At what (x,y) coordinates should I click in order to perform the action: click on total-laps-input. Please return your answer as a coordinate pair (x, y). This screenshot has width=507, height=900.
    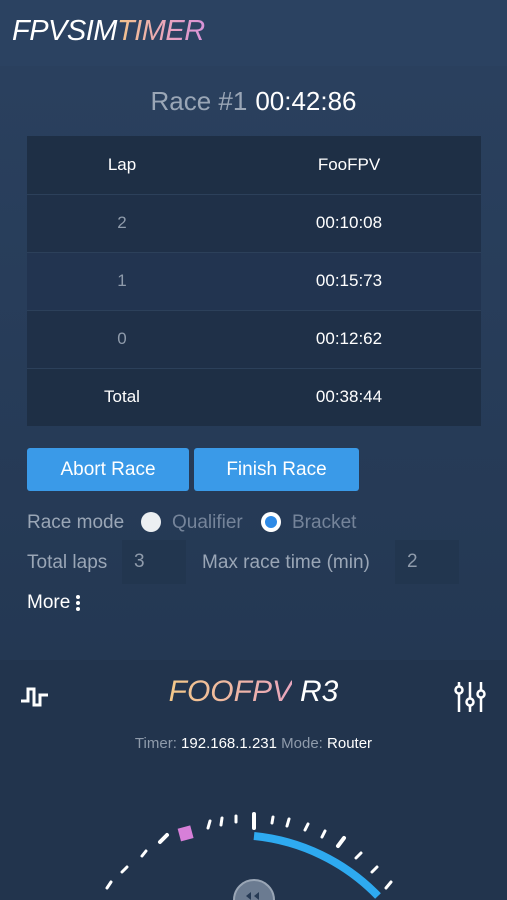
    Looking at the image, I should click on (154, 562).